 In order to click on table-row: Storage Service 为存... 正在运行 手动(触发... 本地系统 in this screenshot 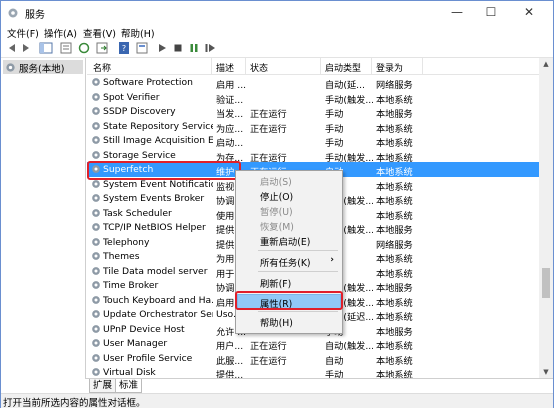, I will do `click(313, 156)`.